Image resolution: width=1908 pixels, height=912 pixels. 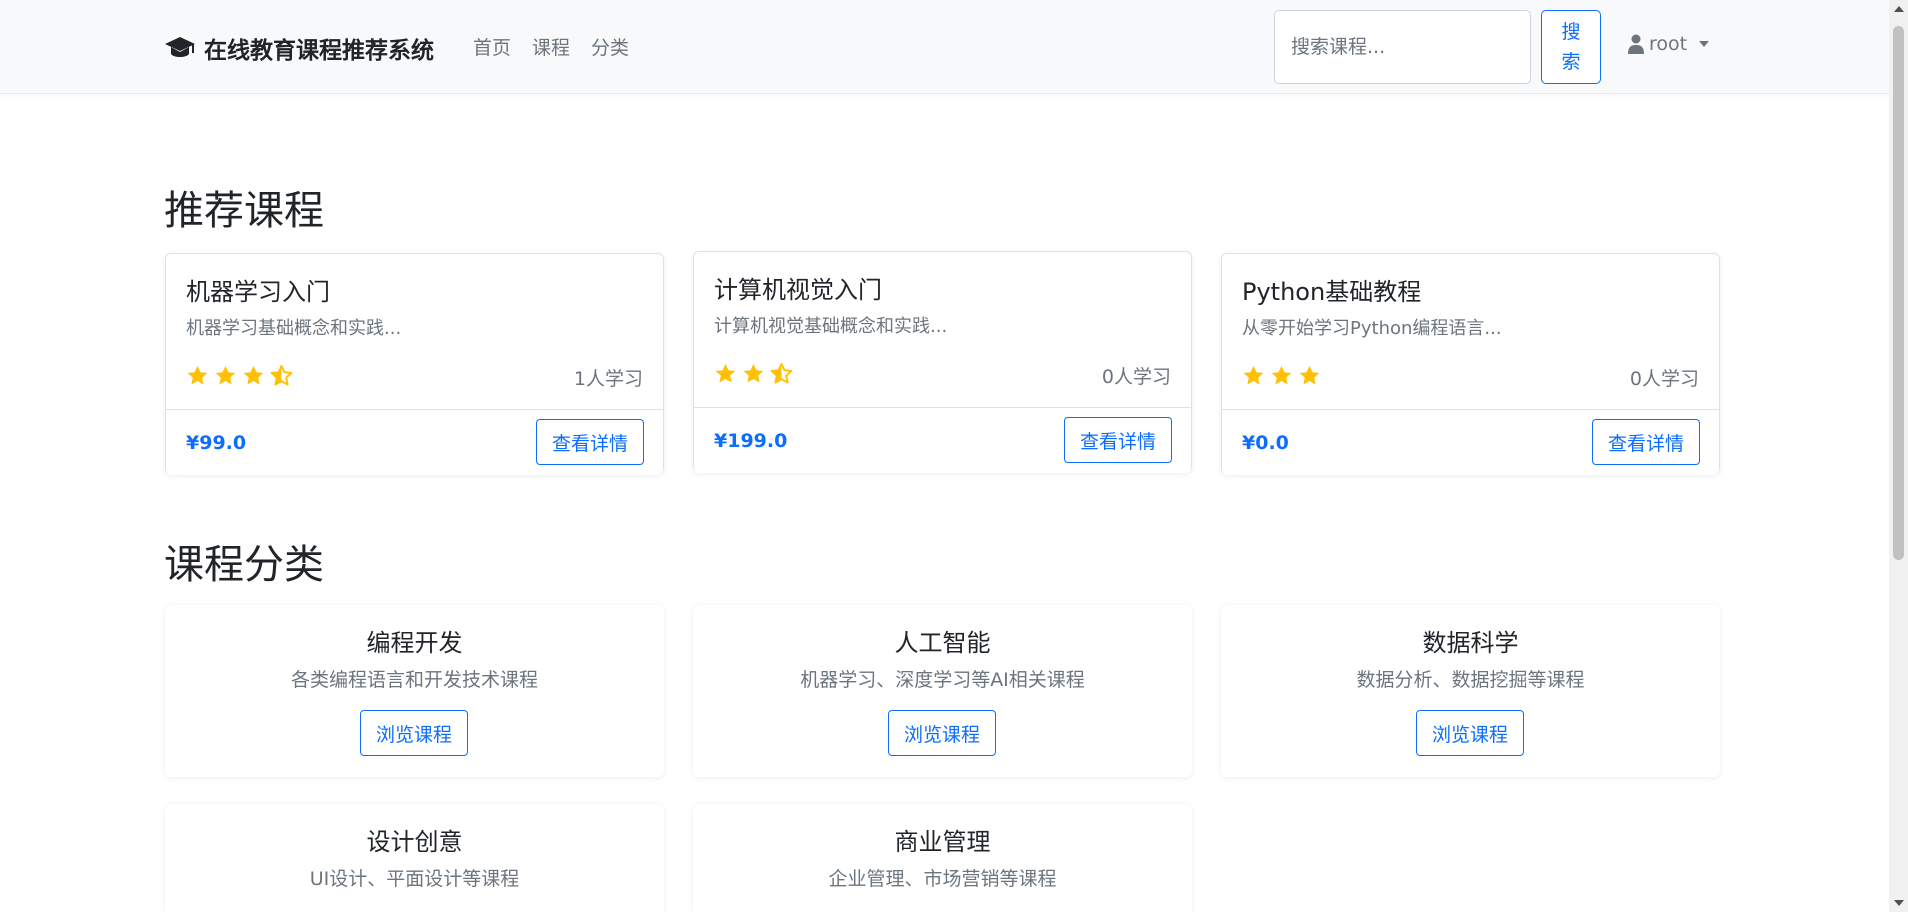 I want to click on categories-title: 课程分类, so click(x=244, y=565).